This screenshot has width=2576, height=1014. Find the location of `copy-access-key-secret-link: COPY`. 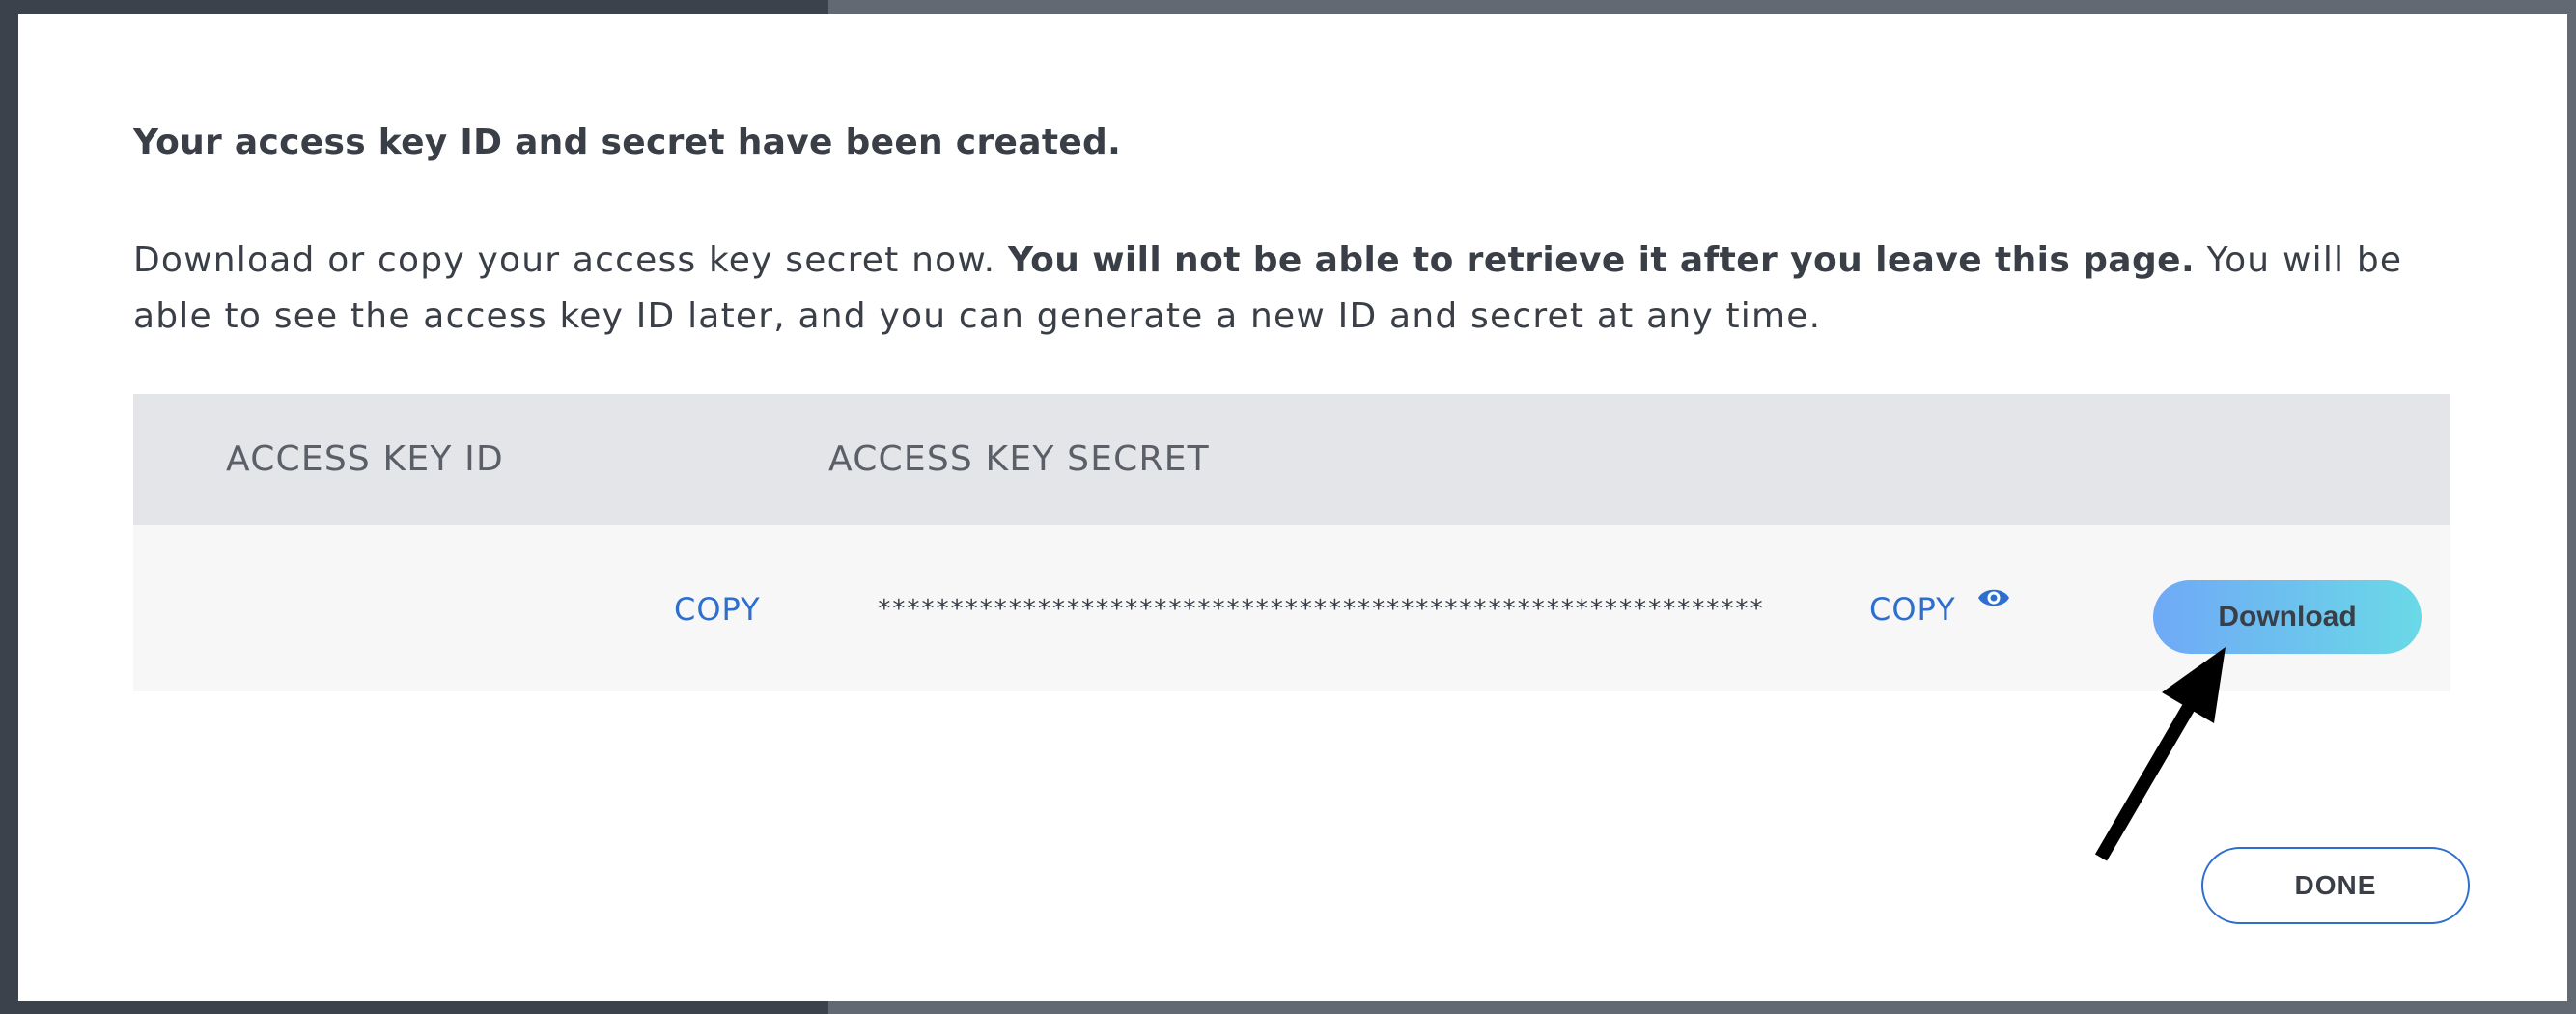

copy-access-key-secret-link: COPY is located at coordinates (1913, 609).